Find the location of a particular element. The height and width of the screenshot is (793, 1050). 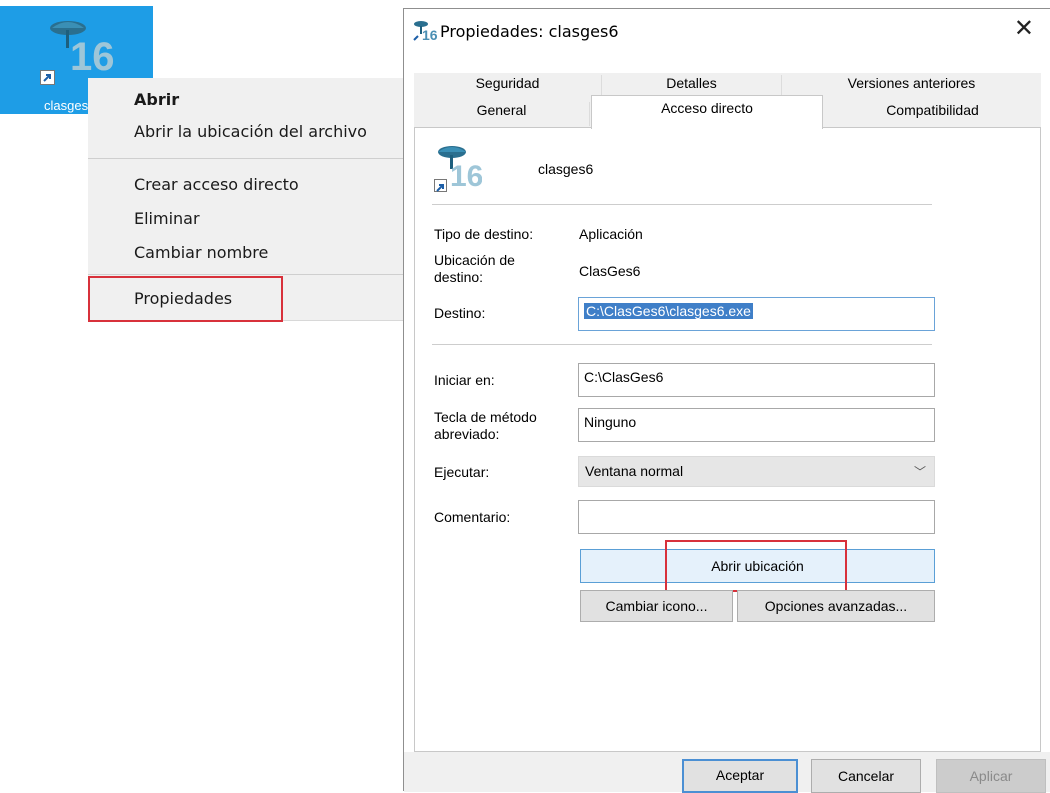

tab-acceso-directo: Acceso directo is located at coordinates (707, 112).